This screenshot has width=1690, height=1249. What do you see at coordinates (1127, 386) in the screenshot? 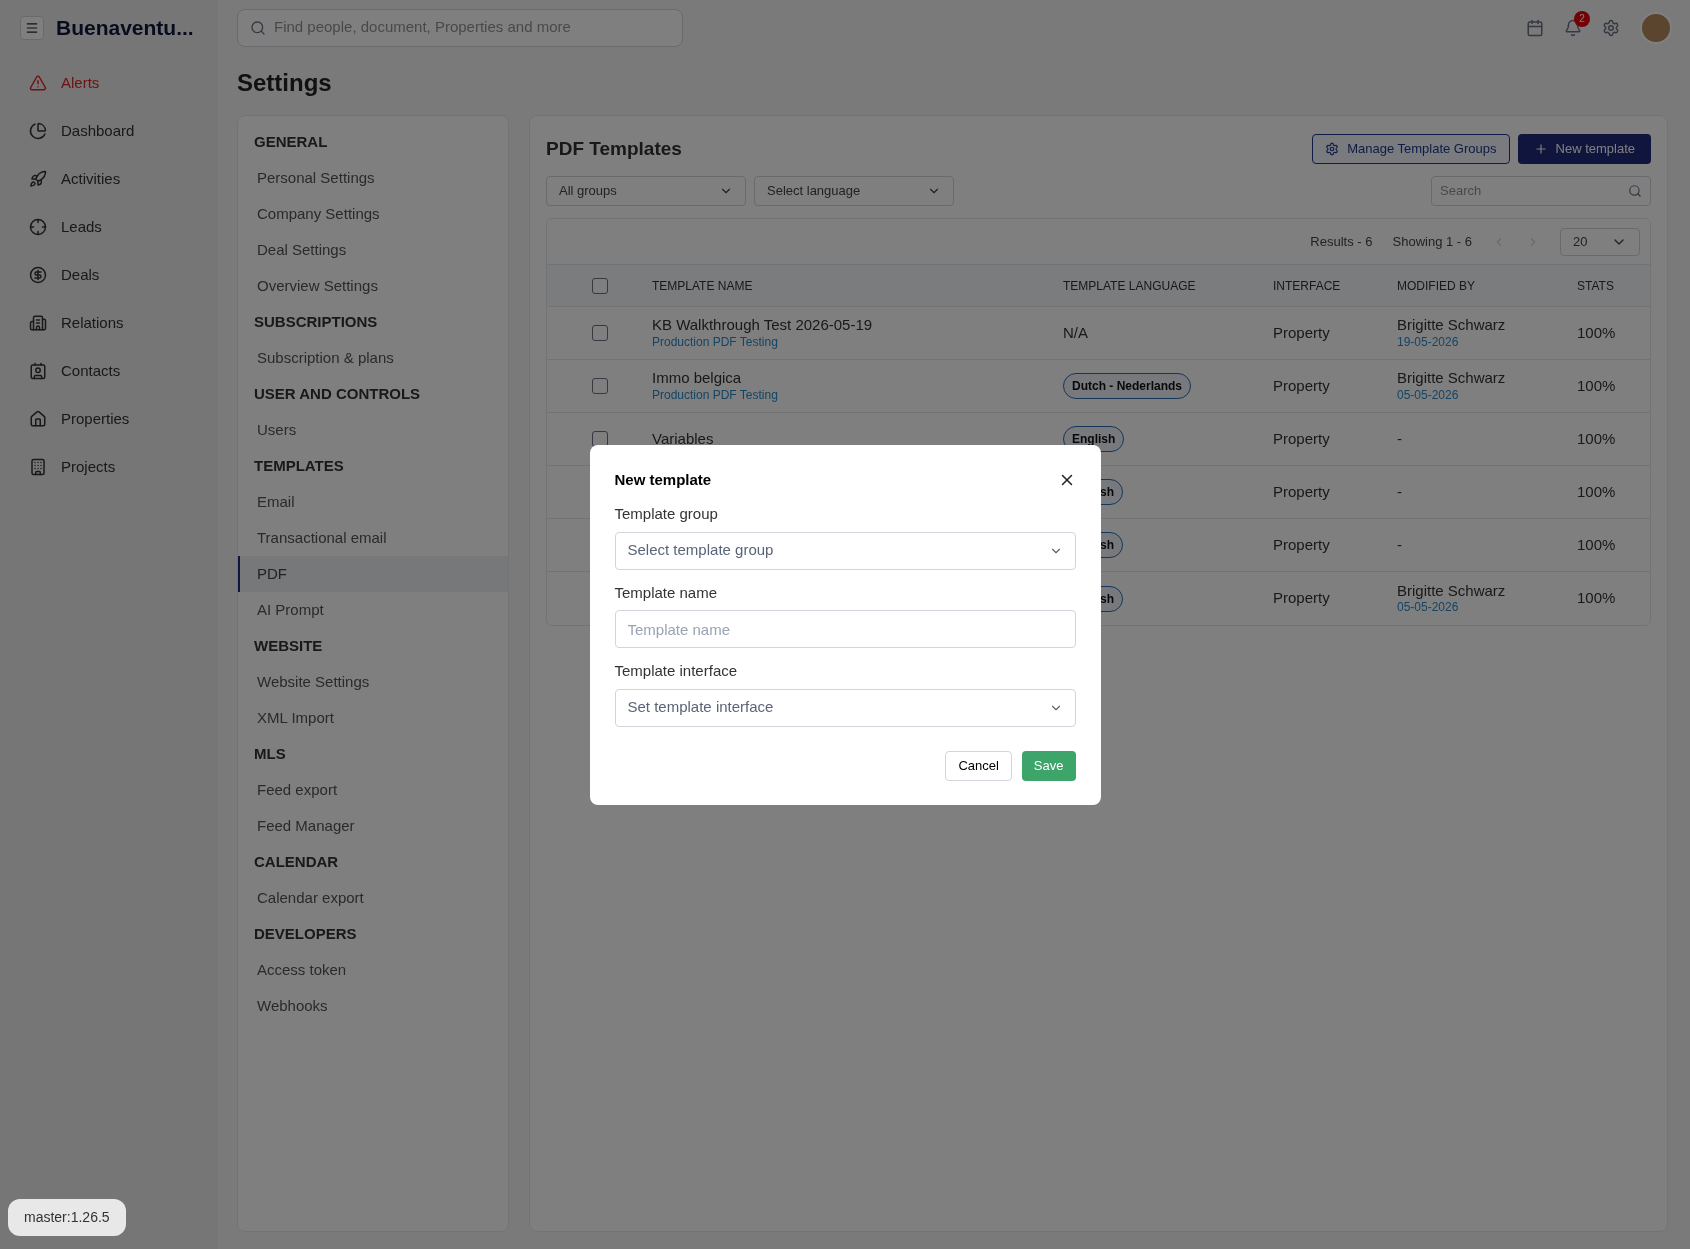
I see `language-badge: Dutch - Nederlands` at bounding box center [1127, 386].